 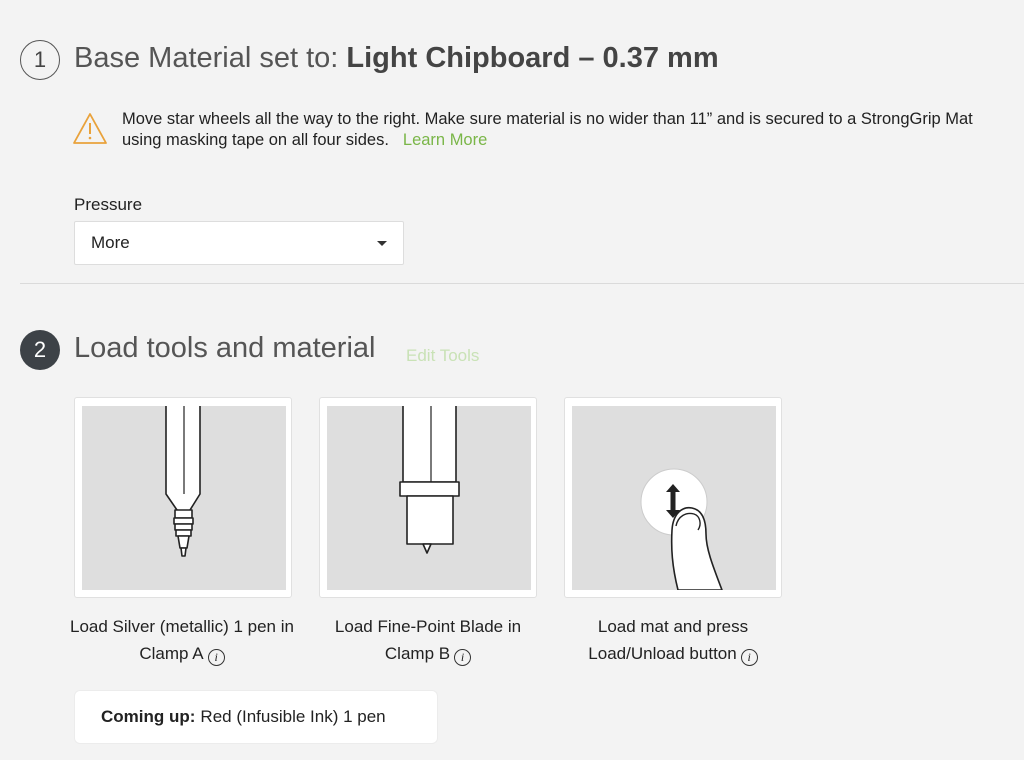 What do you see at coordinates (442, 356) in the screenshot?
I see `edit-tools-link: Edit Tools` at bounding box center [442, 356].